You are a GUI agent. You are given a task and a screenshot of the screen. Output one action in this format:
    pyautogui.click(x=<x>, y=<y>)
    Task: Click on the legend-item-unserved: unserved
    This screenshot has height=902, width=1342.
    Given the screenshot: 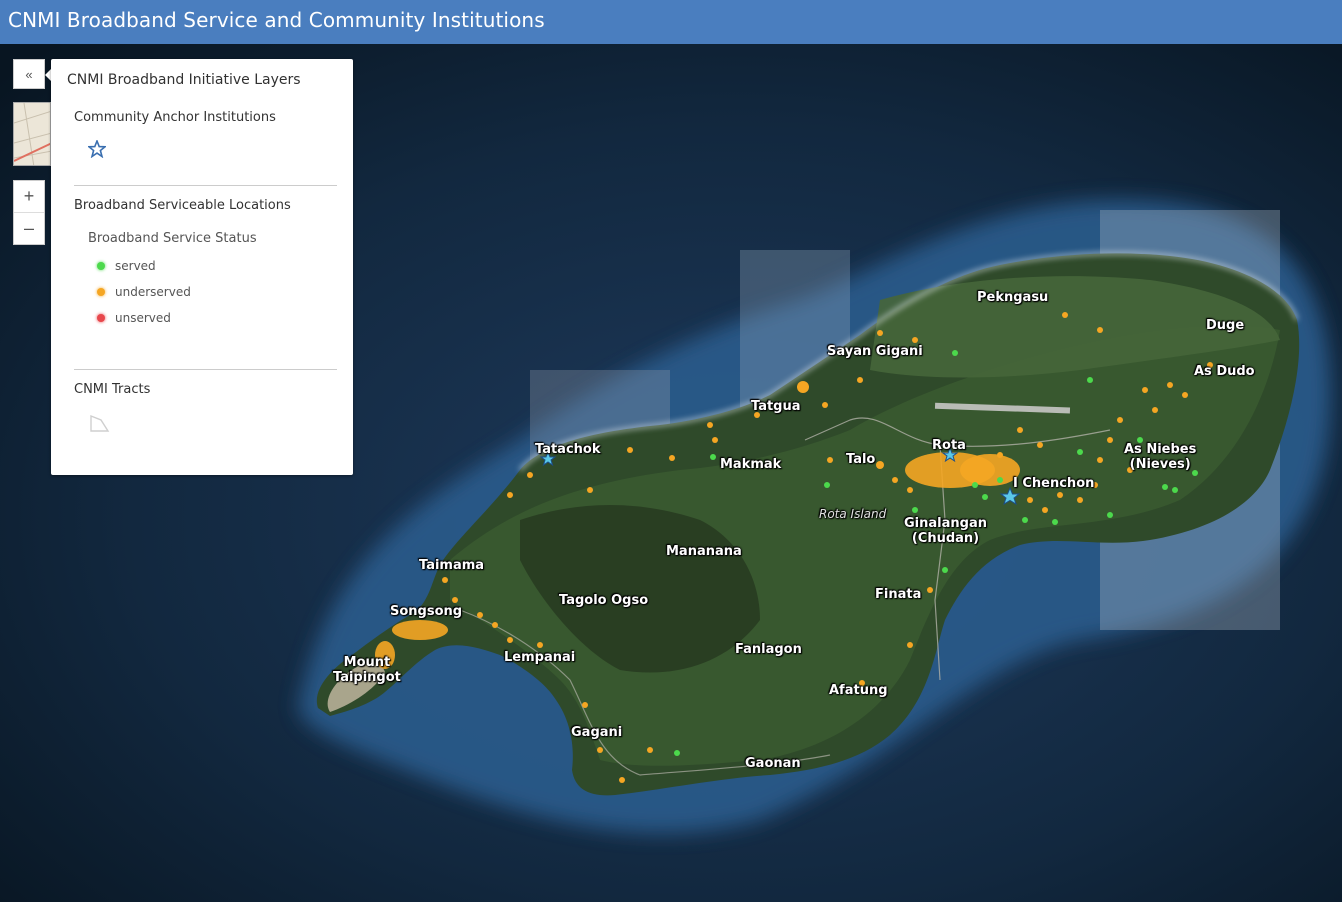 What is the action you would take?
    pyautogui.click(x=134, y=318)
    